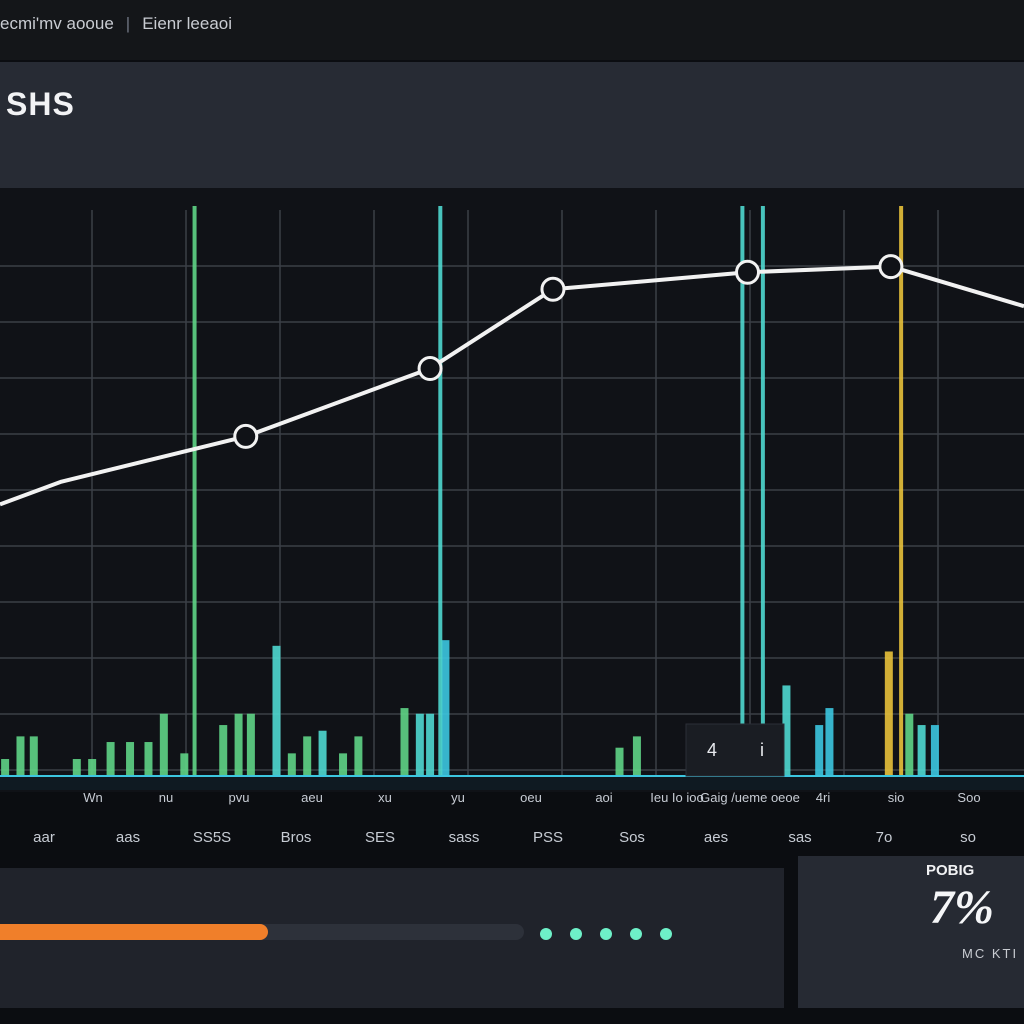 Image resolution: width=1024 pixels, height=1024 pixels. What do you see at coordinates (166, 797) in the screenshot?
I see `tick-label: nu` at bounding box center [166, 797].